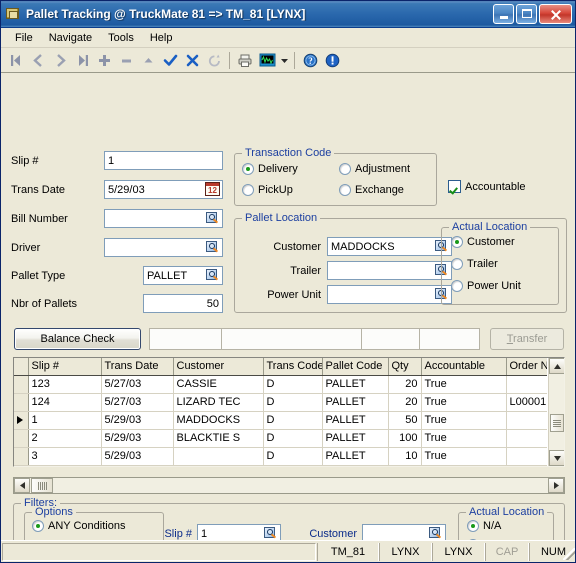  What do you see at coordinates (371, 190) in the screenshot?
I see `radio-exchange: Exchange` at bounding box center [371, 190].